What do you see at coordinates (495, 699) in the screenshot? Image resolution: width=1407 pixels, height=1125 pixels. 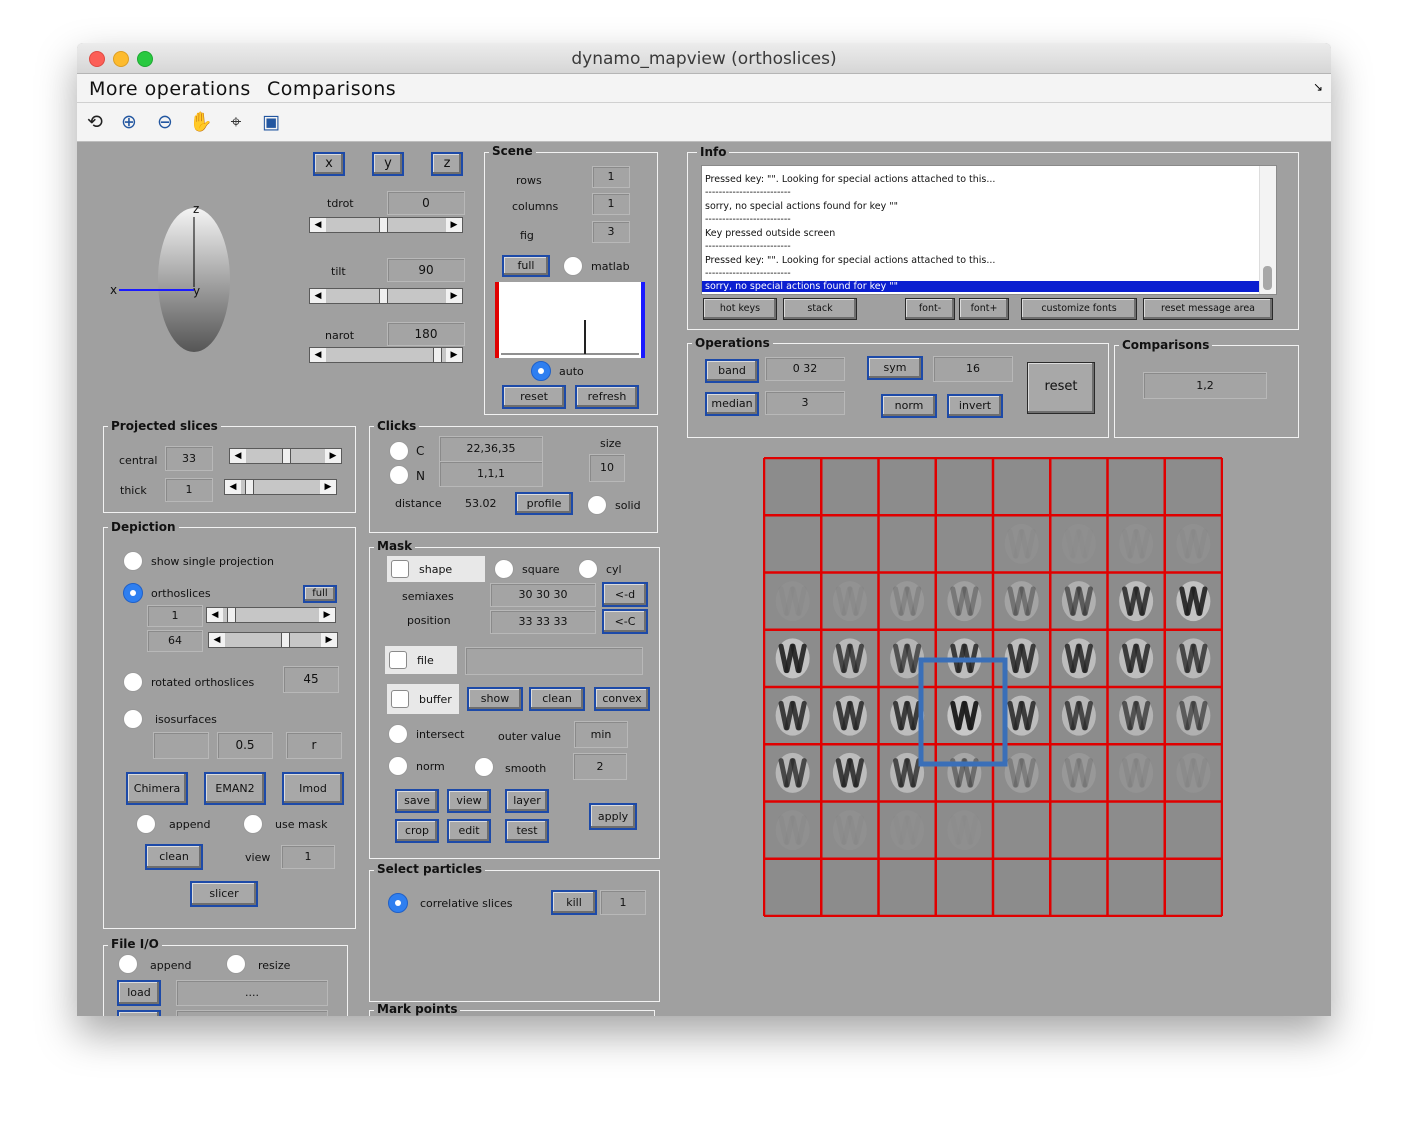 I see `mask-show-button: show` at bounding box center [495, 699].